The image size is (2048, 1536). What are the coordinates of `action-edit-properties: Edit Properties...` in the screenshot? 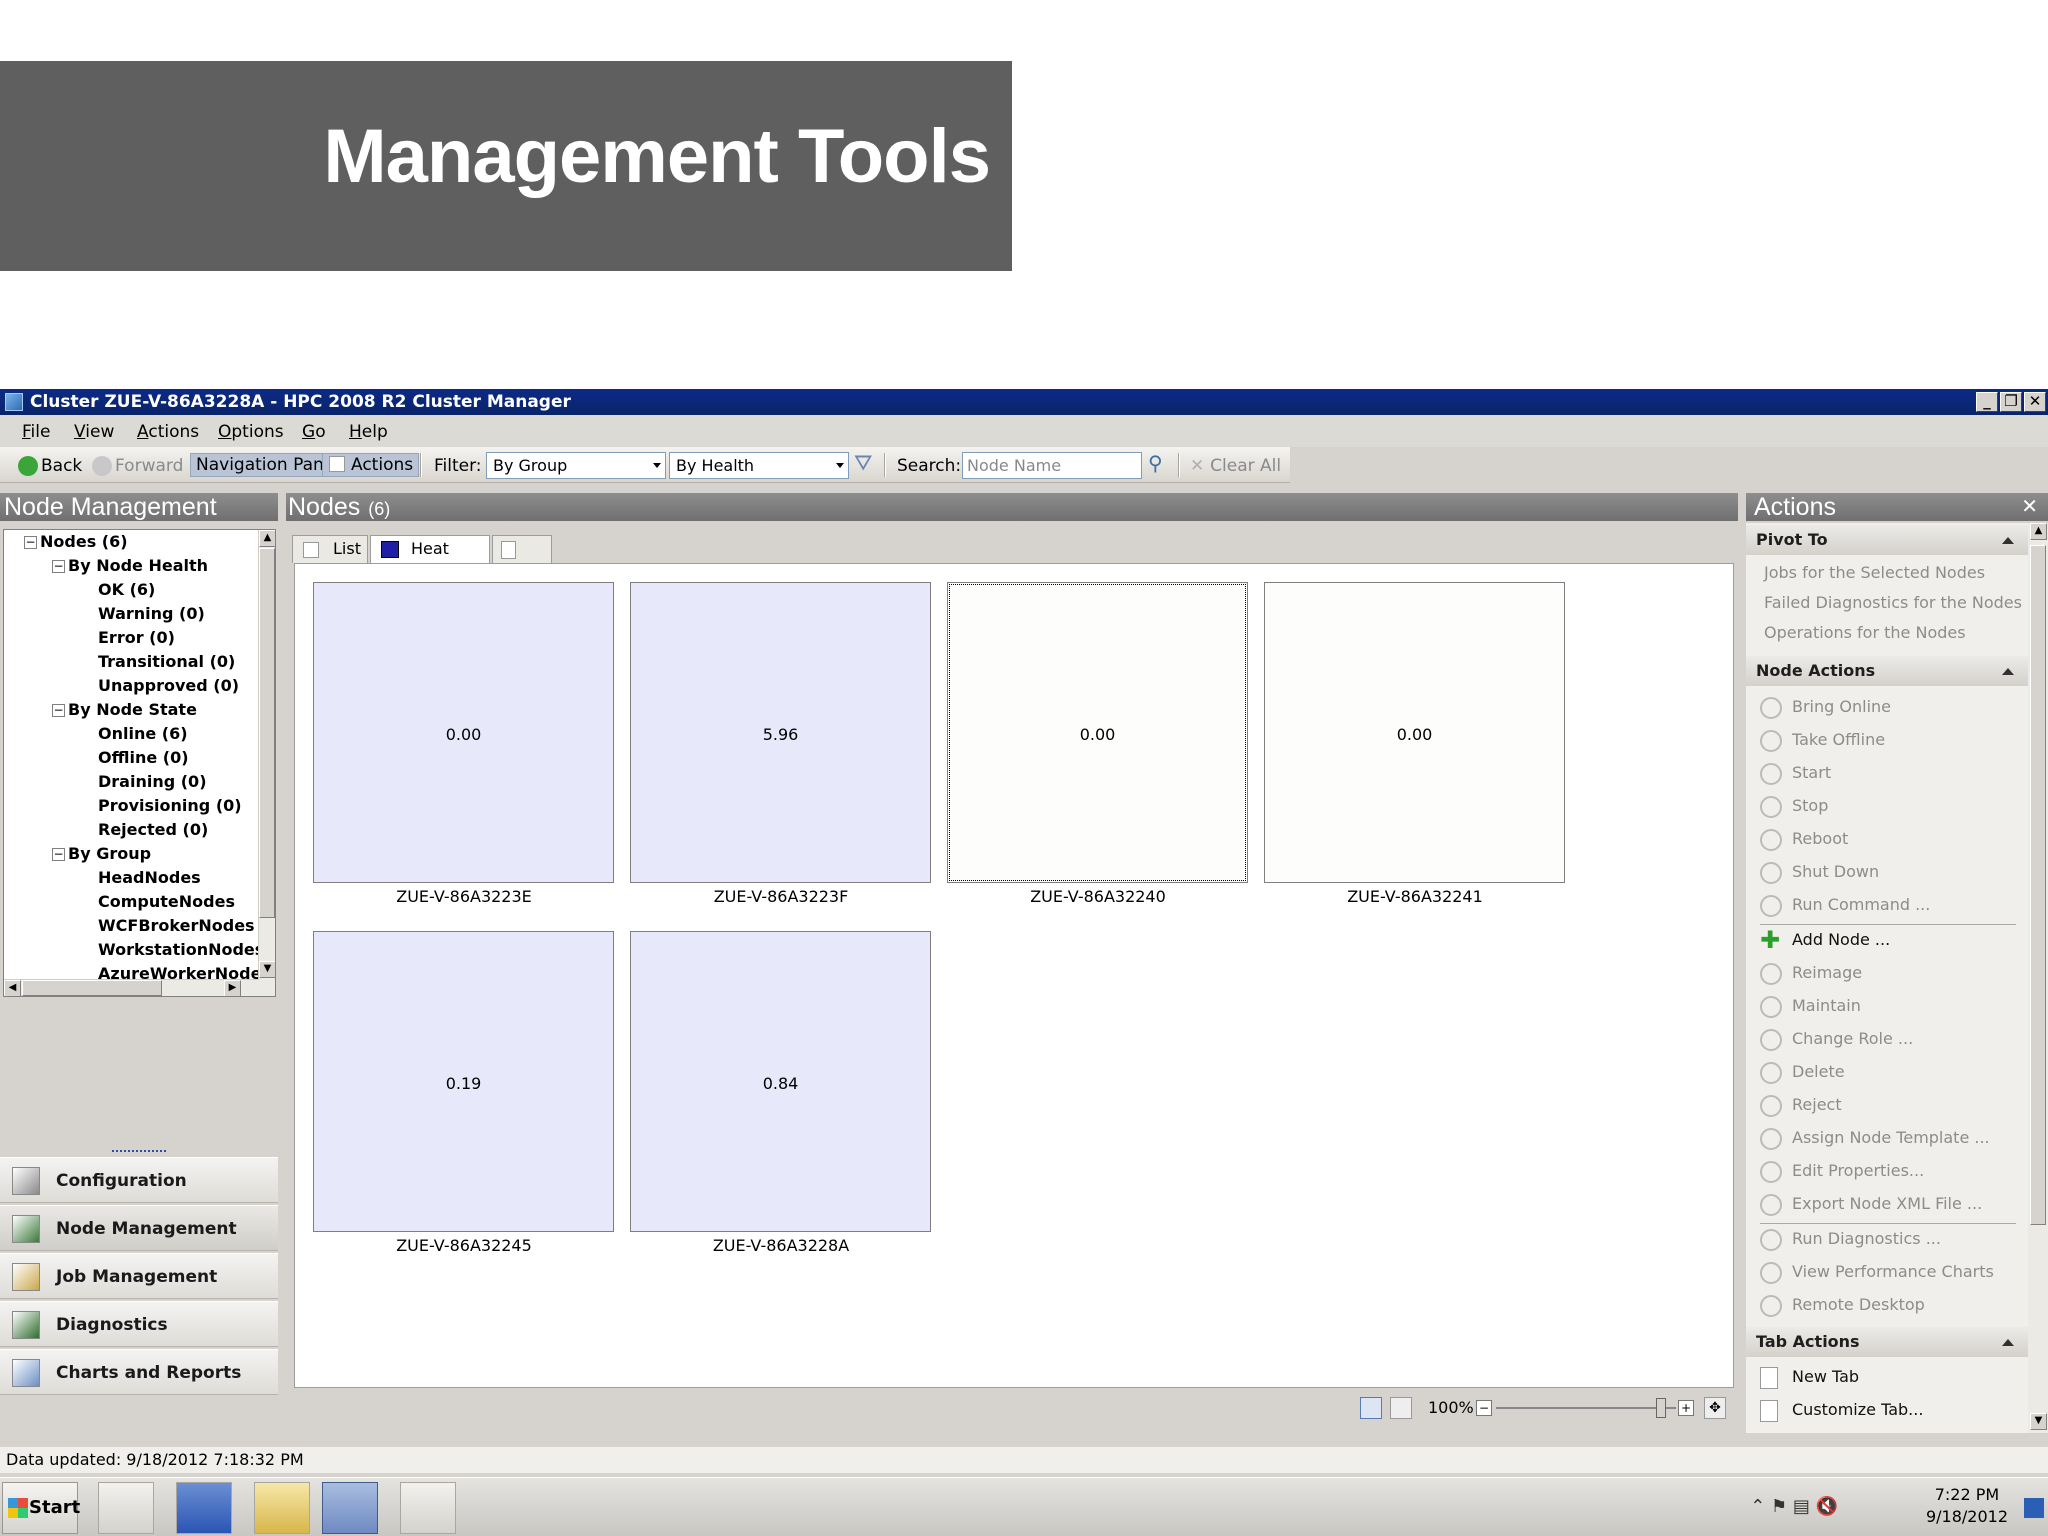 It's located at (1842, 1172).